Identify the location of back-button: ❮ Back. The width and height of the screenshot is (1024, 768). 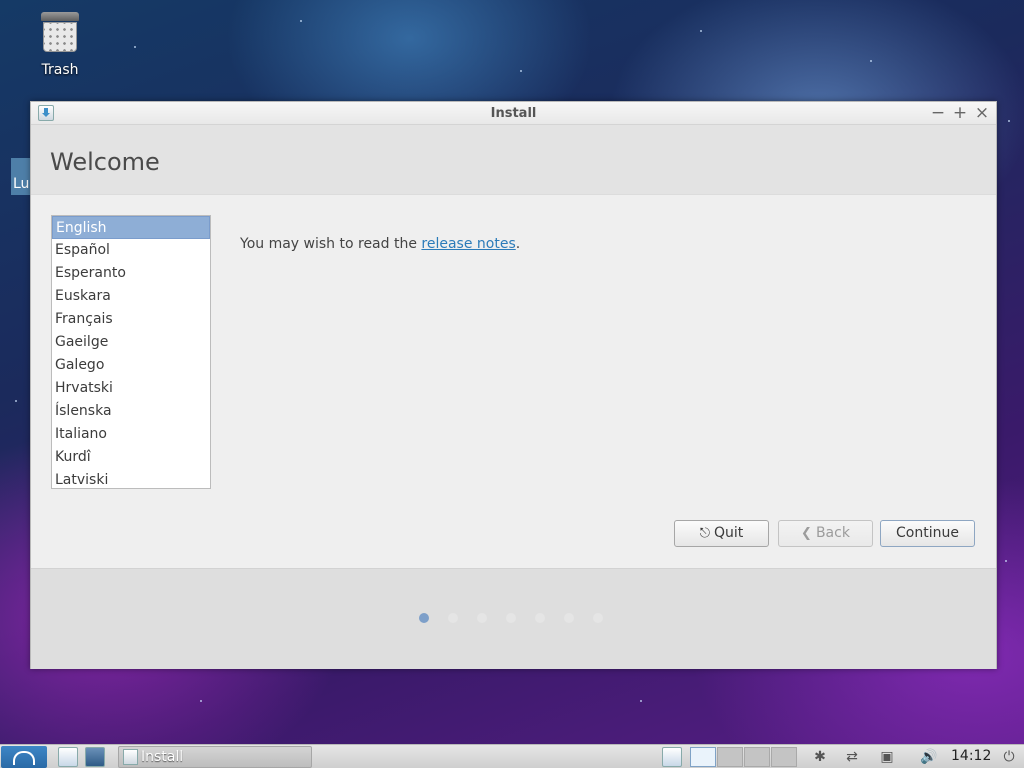
(825, 533).